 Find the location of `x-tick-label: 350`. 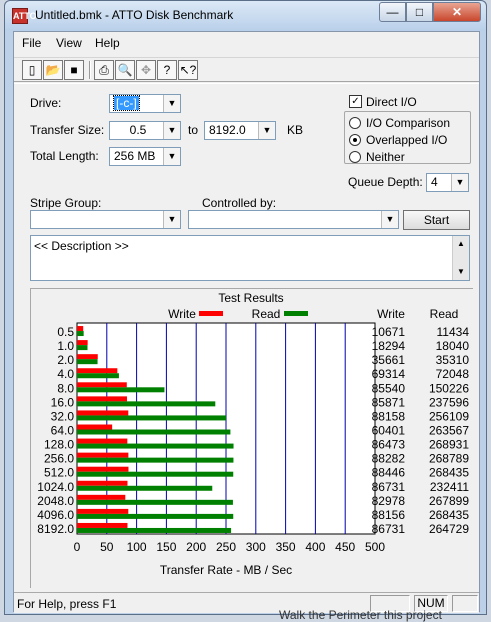

x-tick-label: 350 is located at coordinates (286, 547).